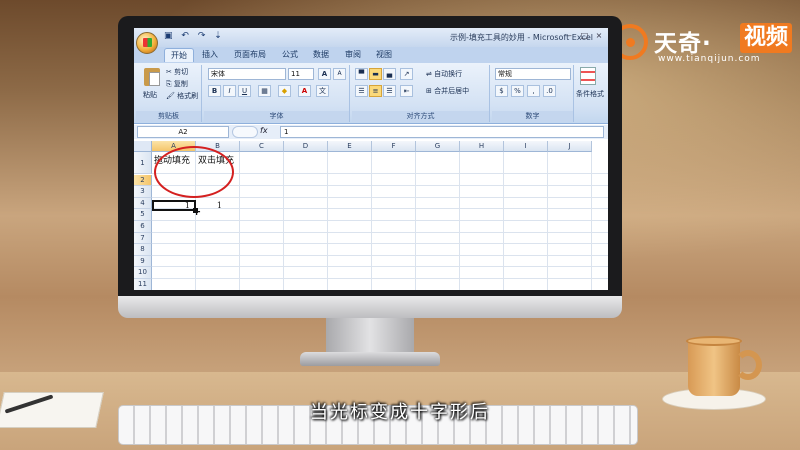  What do you see at coordinates (501, 91) in the screenshot?
I see `currency-icon: $` at bounding box center [501, 91].